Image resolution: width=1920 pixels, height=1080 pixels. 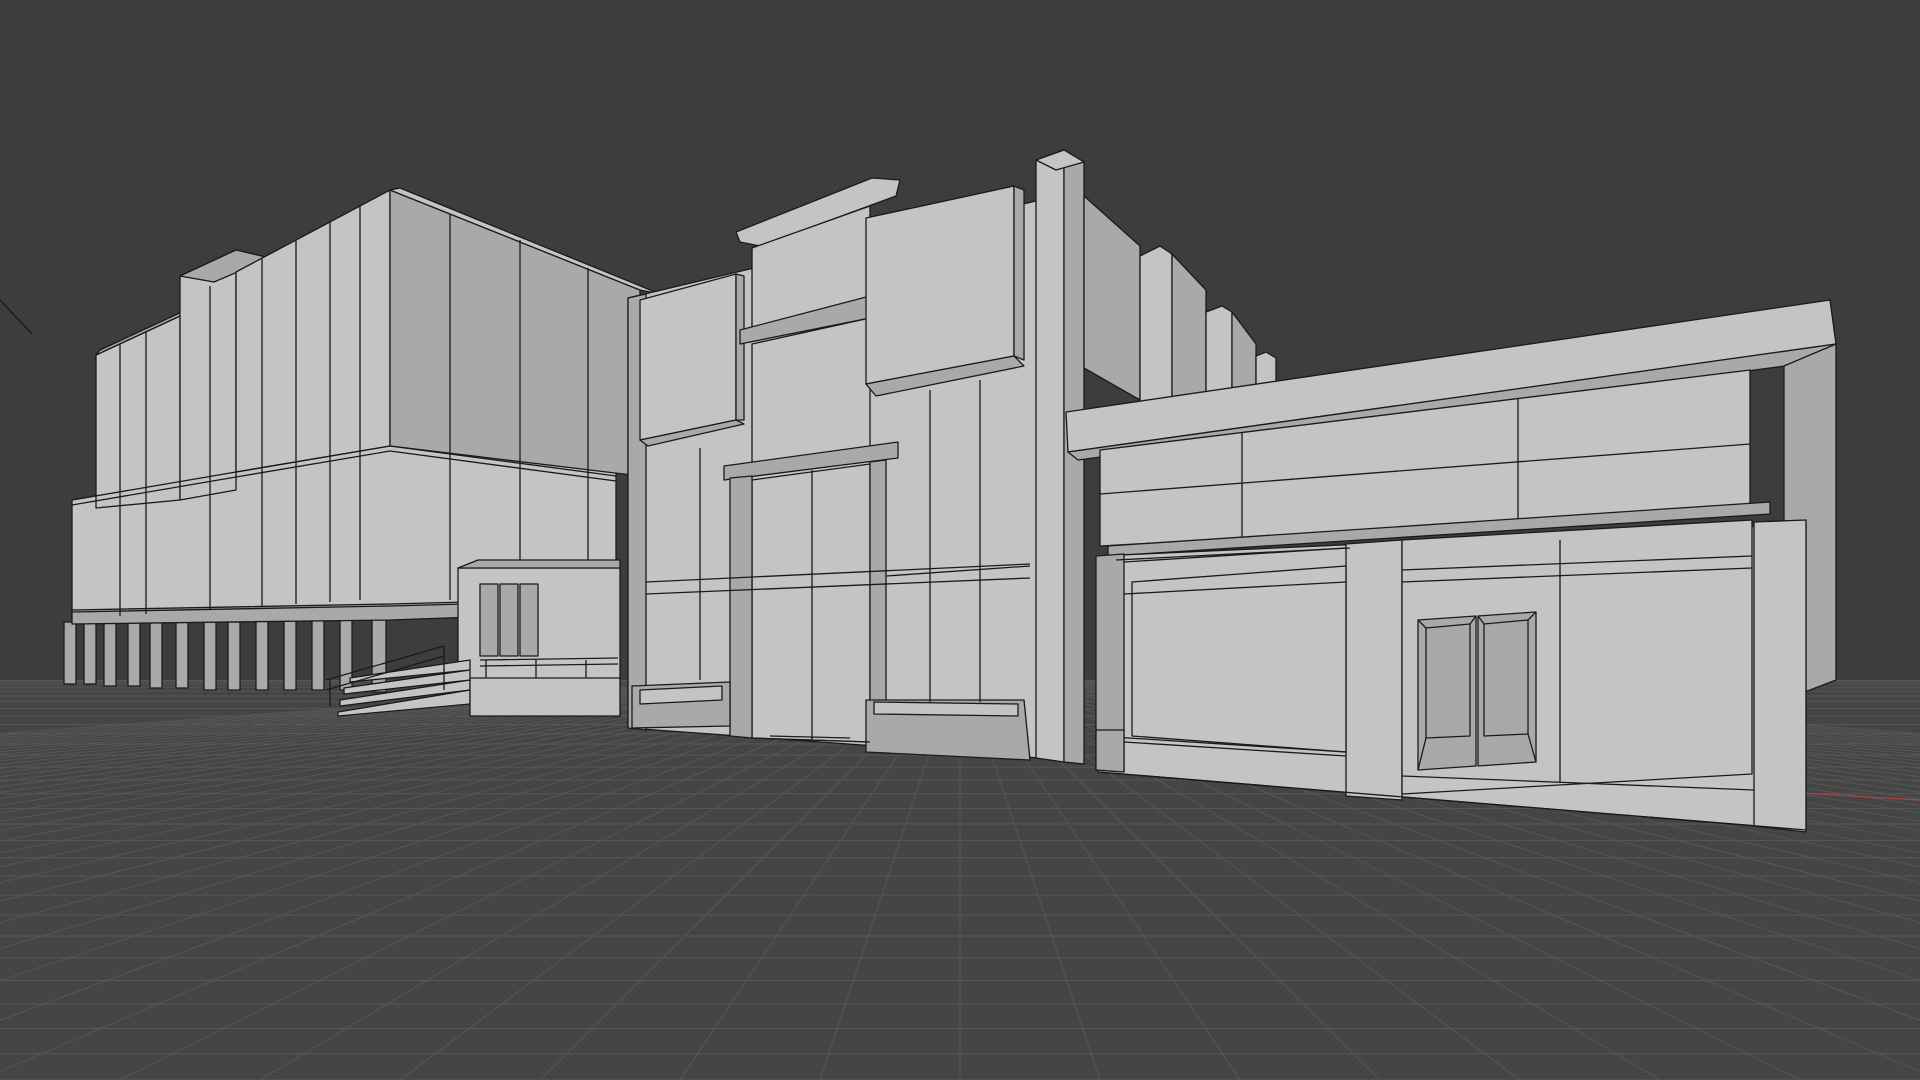 I want to click on upper-left-panel, so click(x=688, y=357).